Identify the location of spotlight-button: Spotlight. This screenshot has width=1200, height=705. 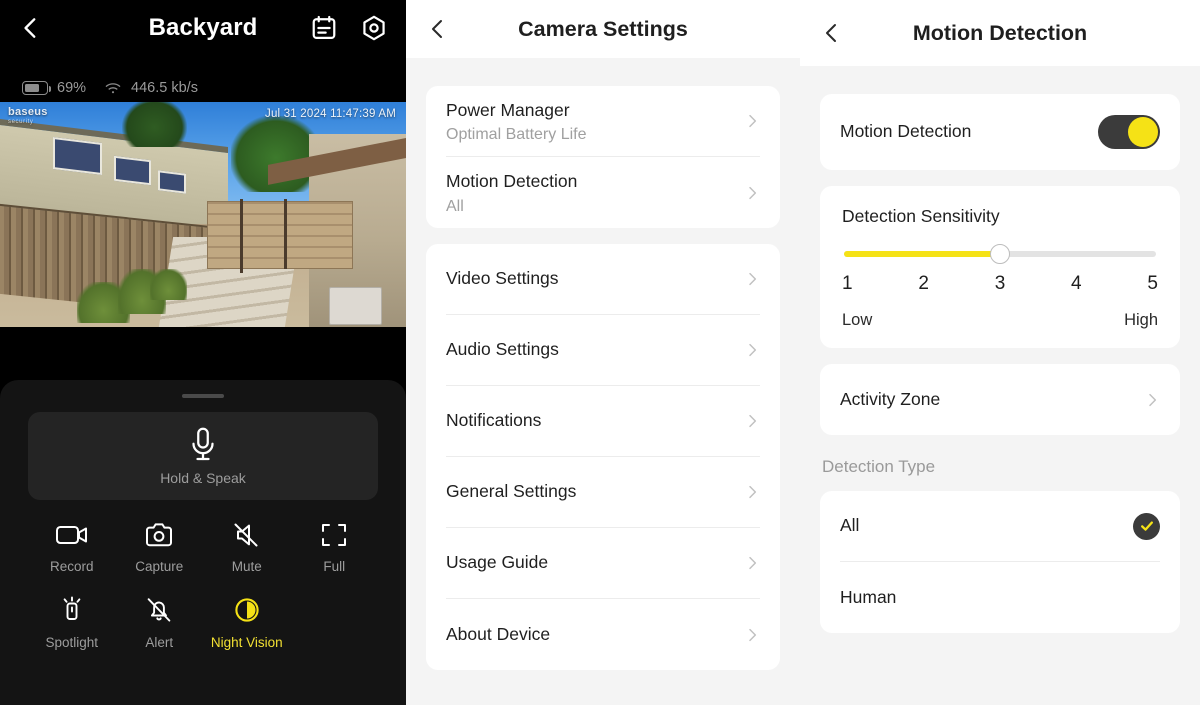
(72, 630).